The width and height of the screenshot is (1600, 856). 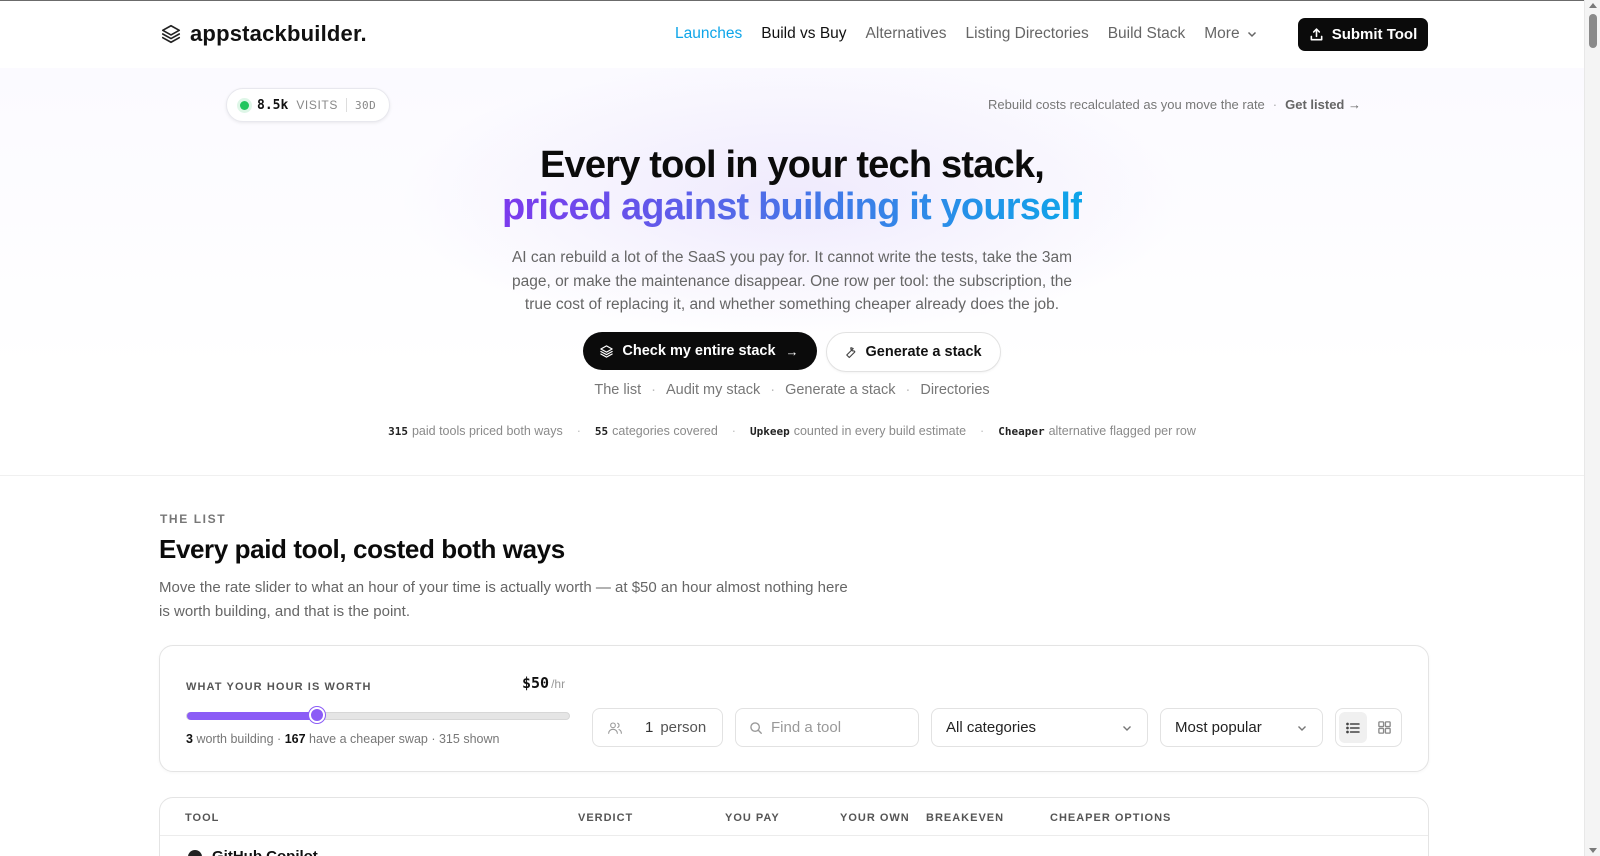 What do you see at coordinates (1593, 850) in the screenshot?
I see `scroll-down-arrow-icon` at bounding box center [1593, 850].